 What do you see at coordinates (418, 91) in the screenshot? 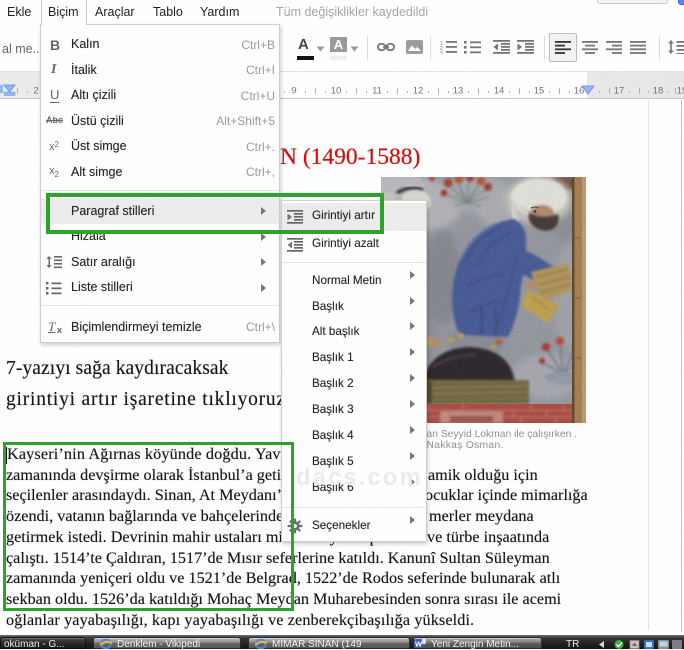
I see `svg-text: 12` at bounding box center [418, 91].